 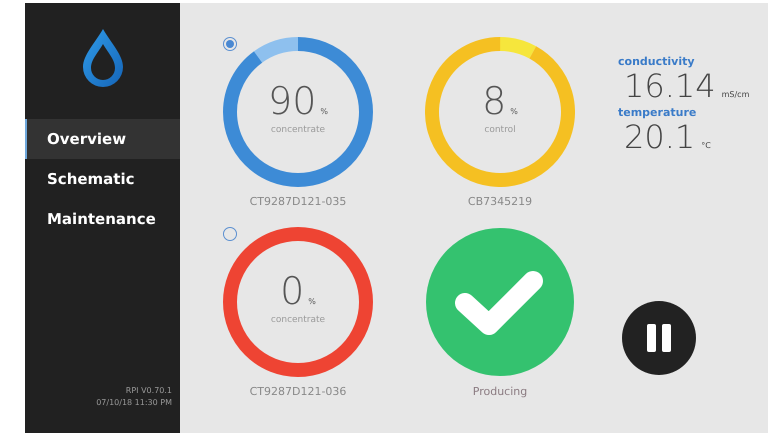 What do you see at coordinates (298, 201) in the screenshot?
I see `gauge-id-label: CT9287D121-035` at bounding box center [298, 201].